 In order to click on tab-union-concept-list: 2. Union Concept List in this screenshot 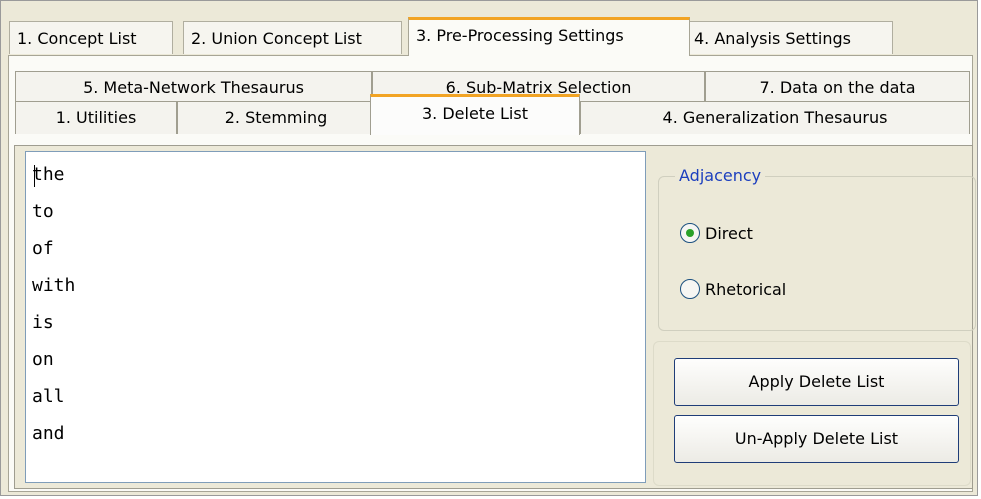, I will do `click(292, 37)`.